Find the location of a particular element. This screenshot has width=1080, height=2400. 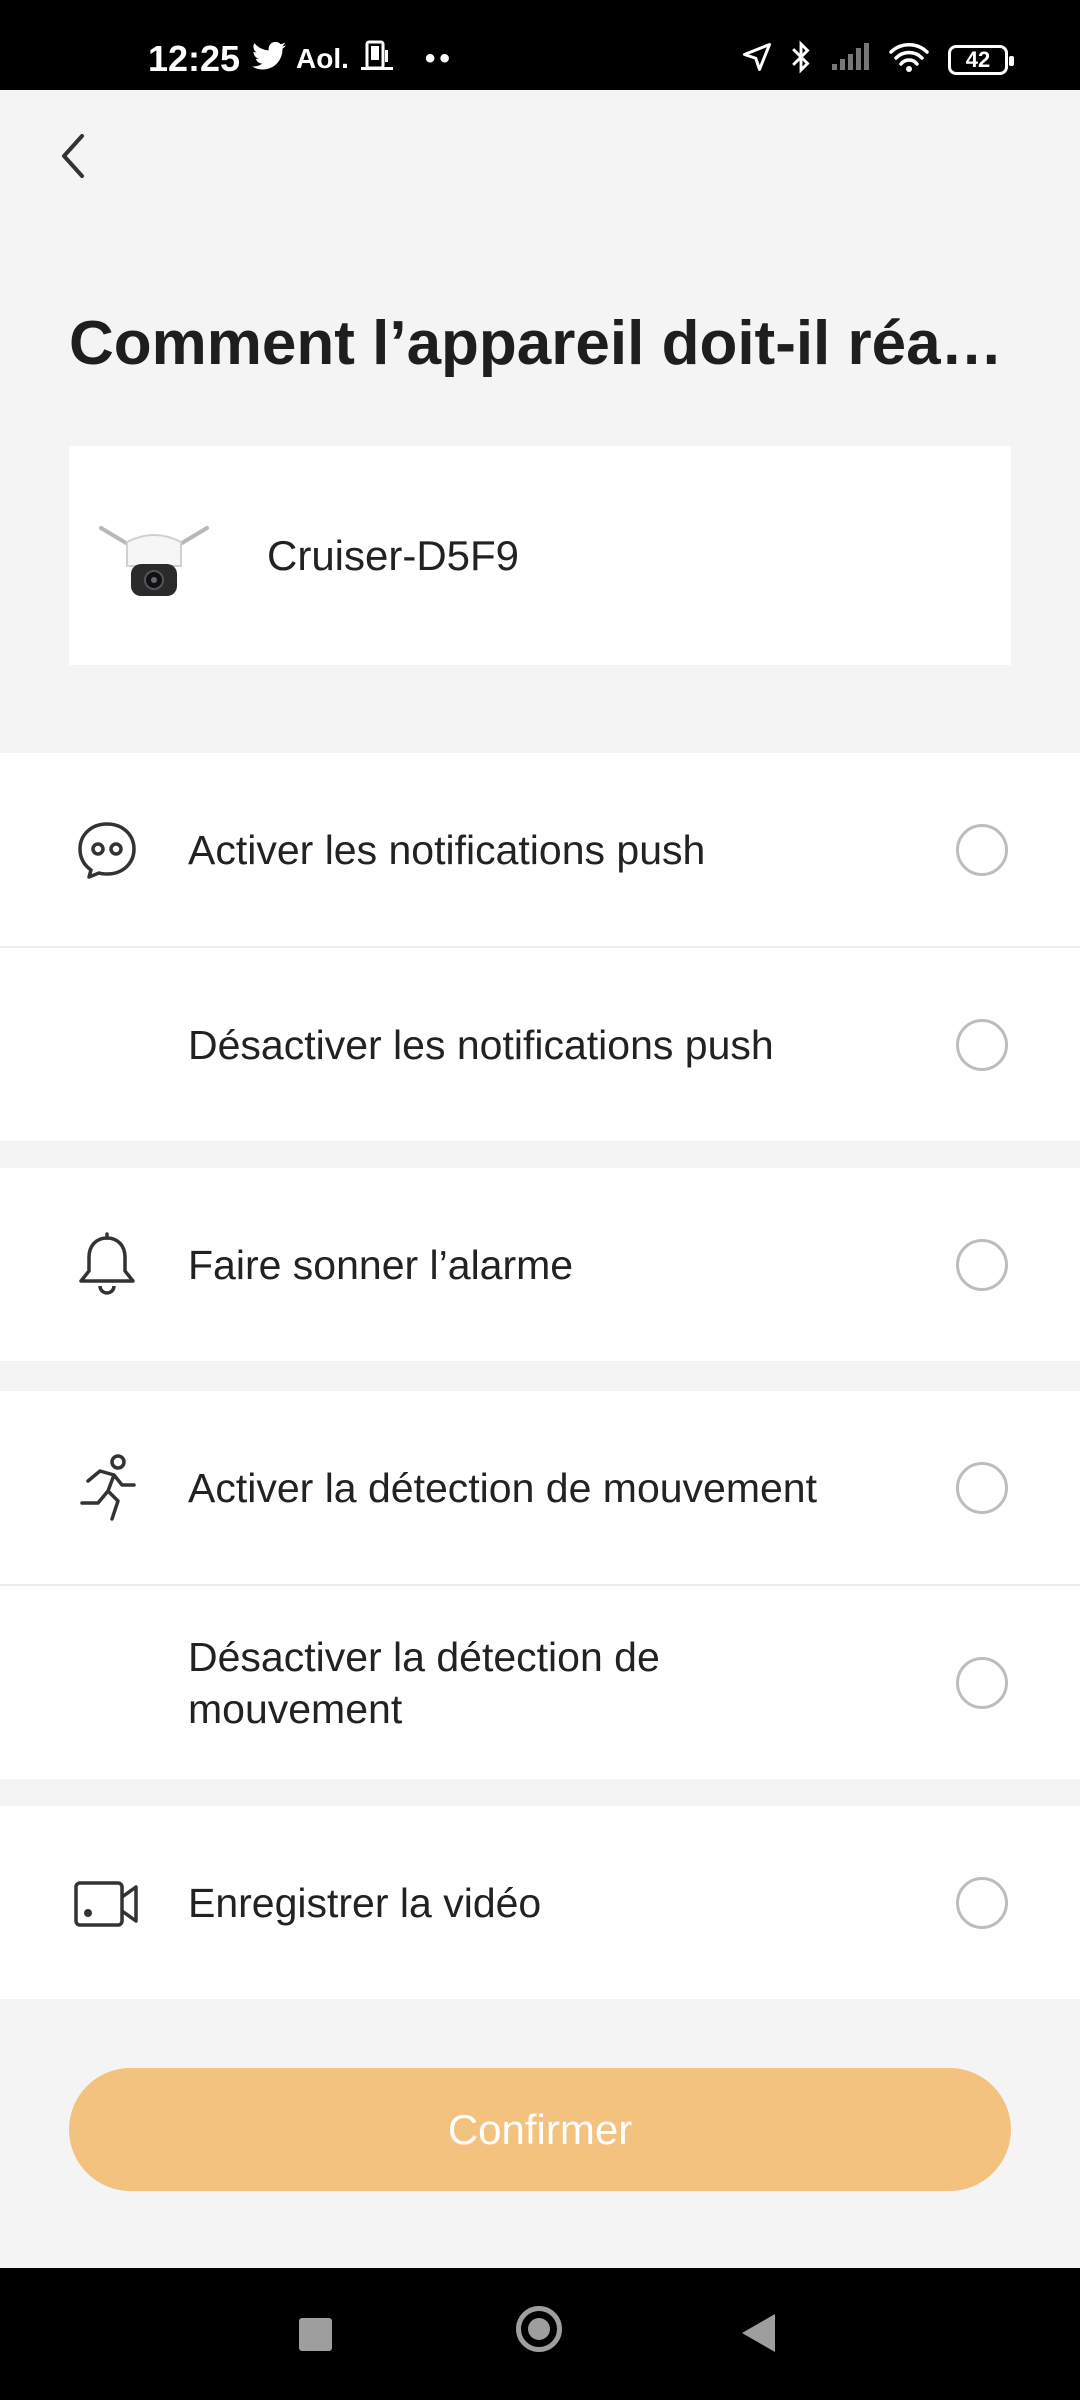

option-group-alarm: Faire sonner l’alarme is located at coordinates (540, 1264).